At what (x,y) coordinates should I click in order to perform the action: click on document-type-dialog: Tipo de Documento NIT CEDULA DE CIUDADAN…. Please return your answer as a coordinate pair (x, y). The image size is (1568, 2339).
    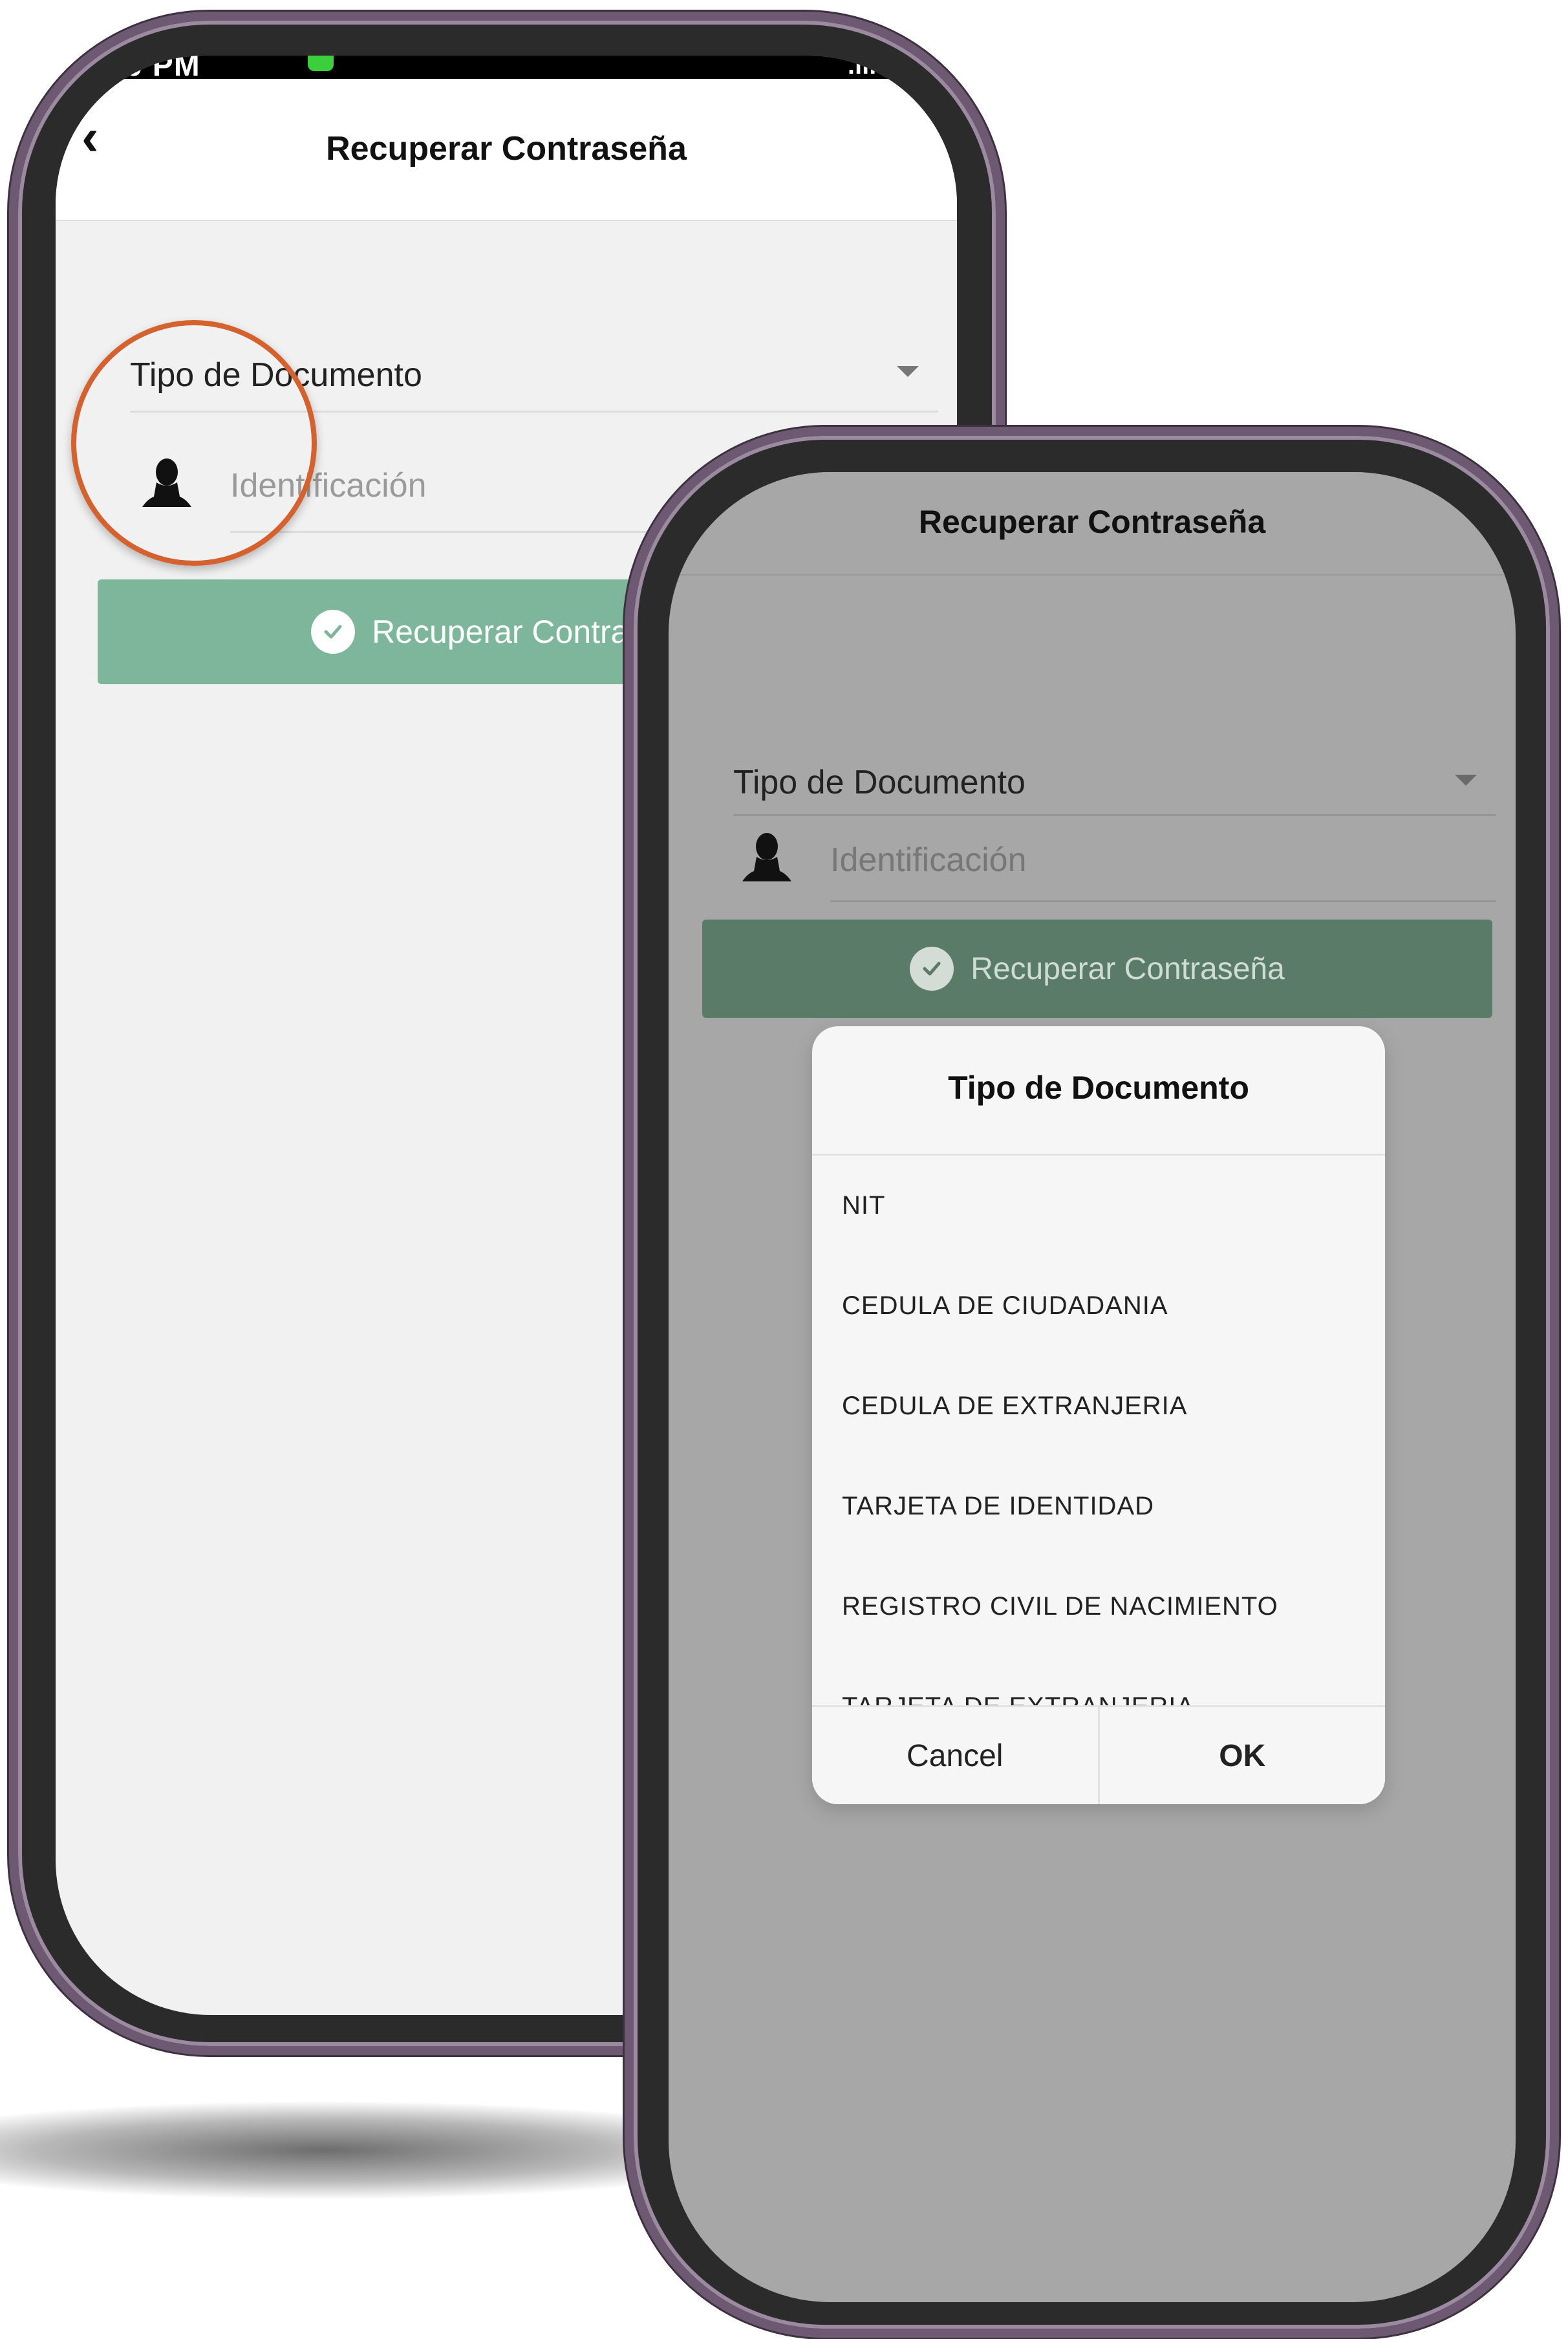
    Looking at the image, I should click on (1098, 1415).